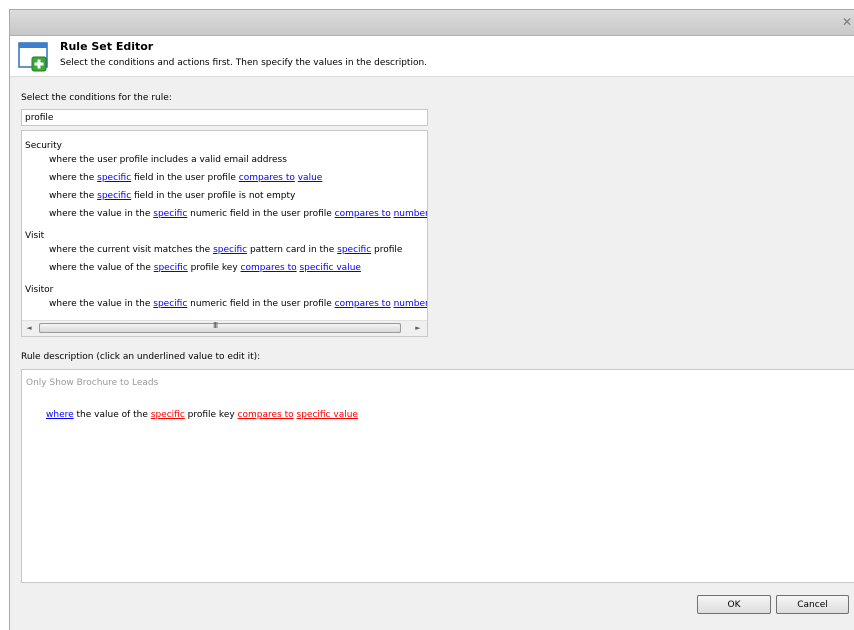 This screenshot has width=854, height=630. What do you see at coordinates (266, 415) in the screenshot?
I see `rule-parameter-link: compares to` at bounding box center [266, 415].